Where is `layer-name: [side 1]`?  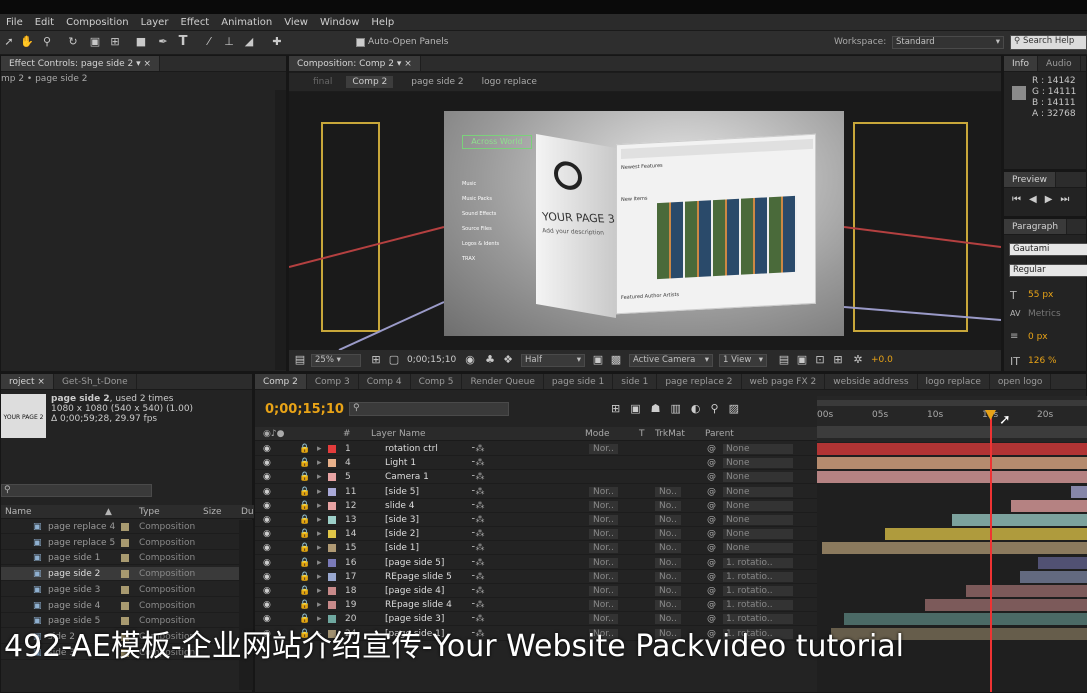
layer-name: [side 1] is located at coordinates (402, 548).